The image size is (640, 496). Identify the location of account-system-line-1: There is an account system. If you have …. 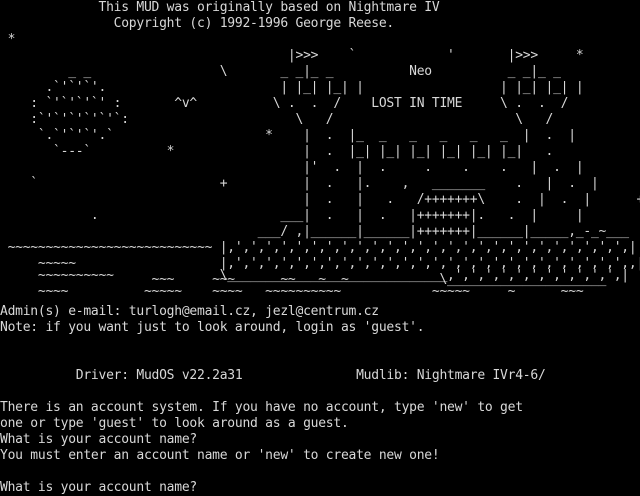
(261, 407).